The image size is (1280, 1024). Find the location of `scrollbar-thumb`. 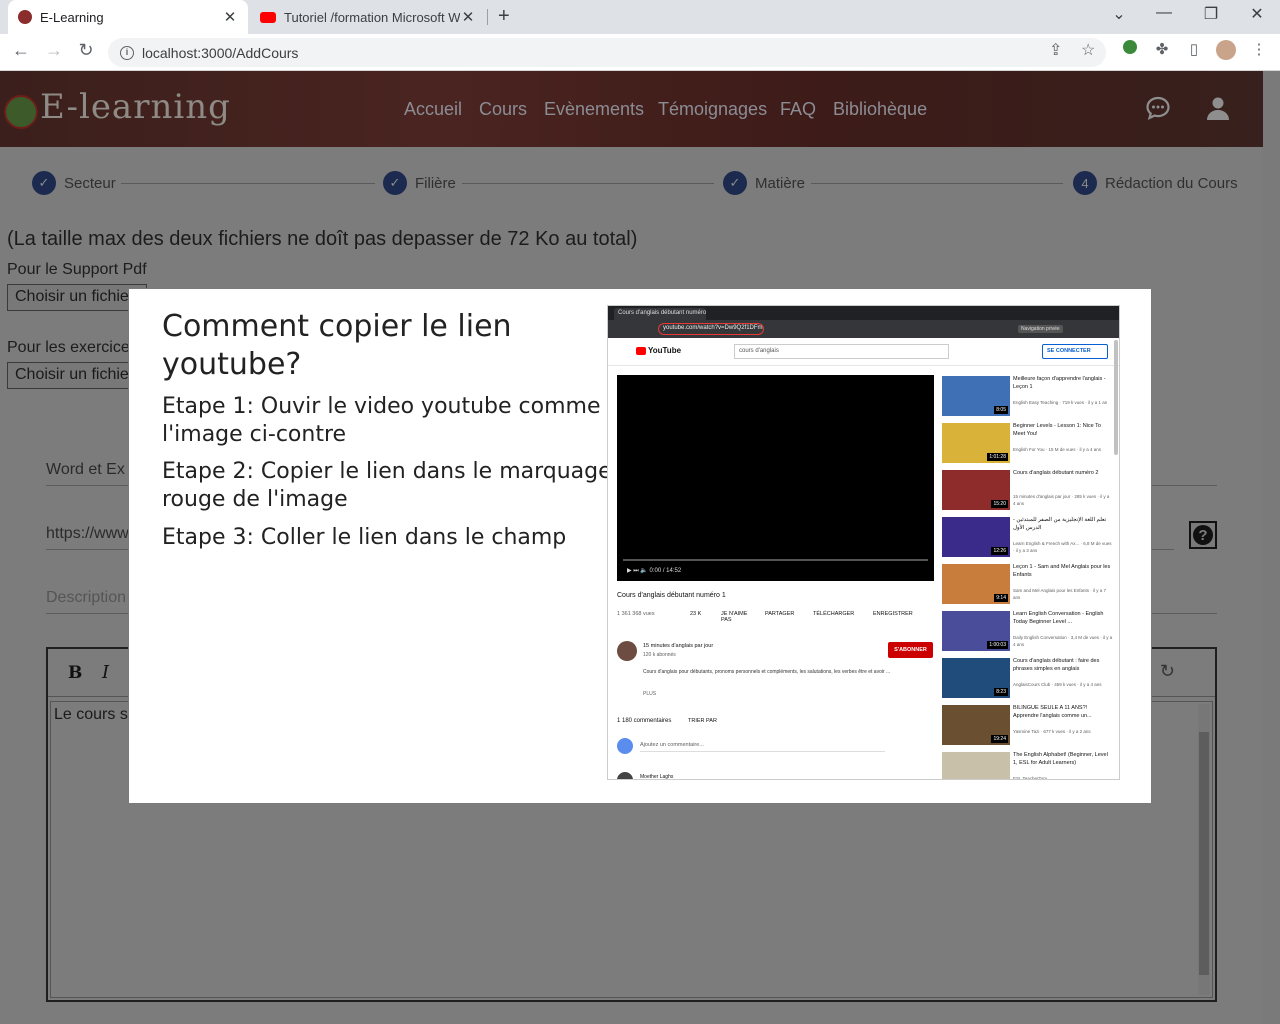

scrollbar-thumb is located at coordinates (1204, 853).